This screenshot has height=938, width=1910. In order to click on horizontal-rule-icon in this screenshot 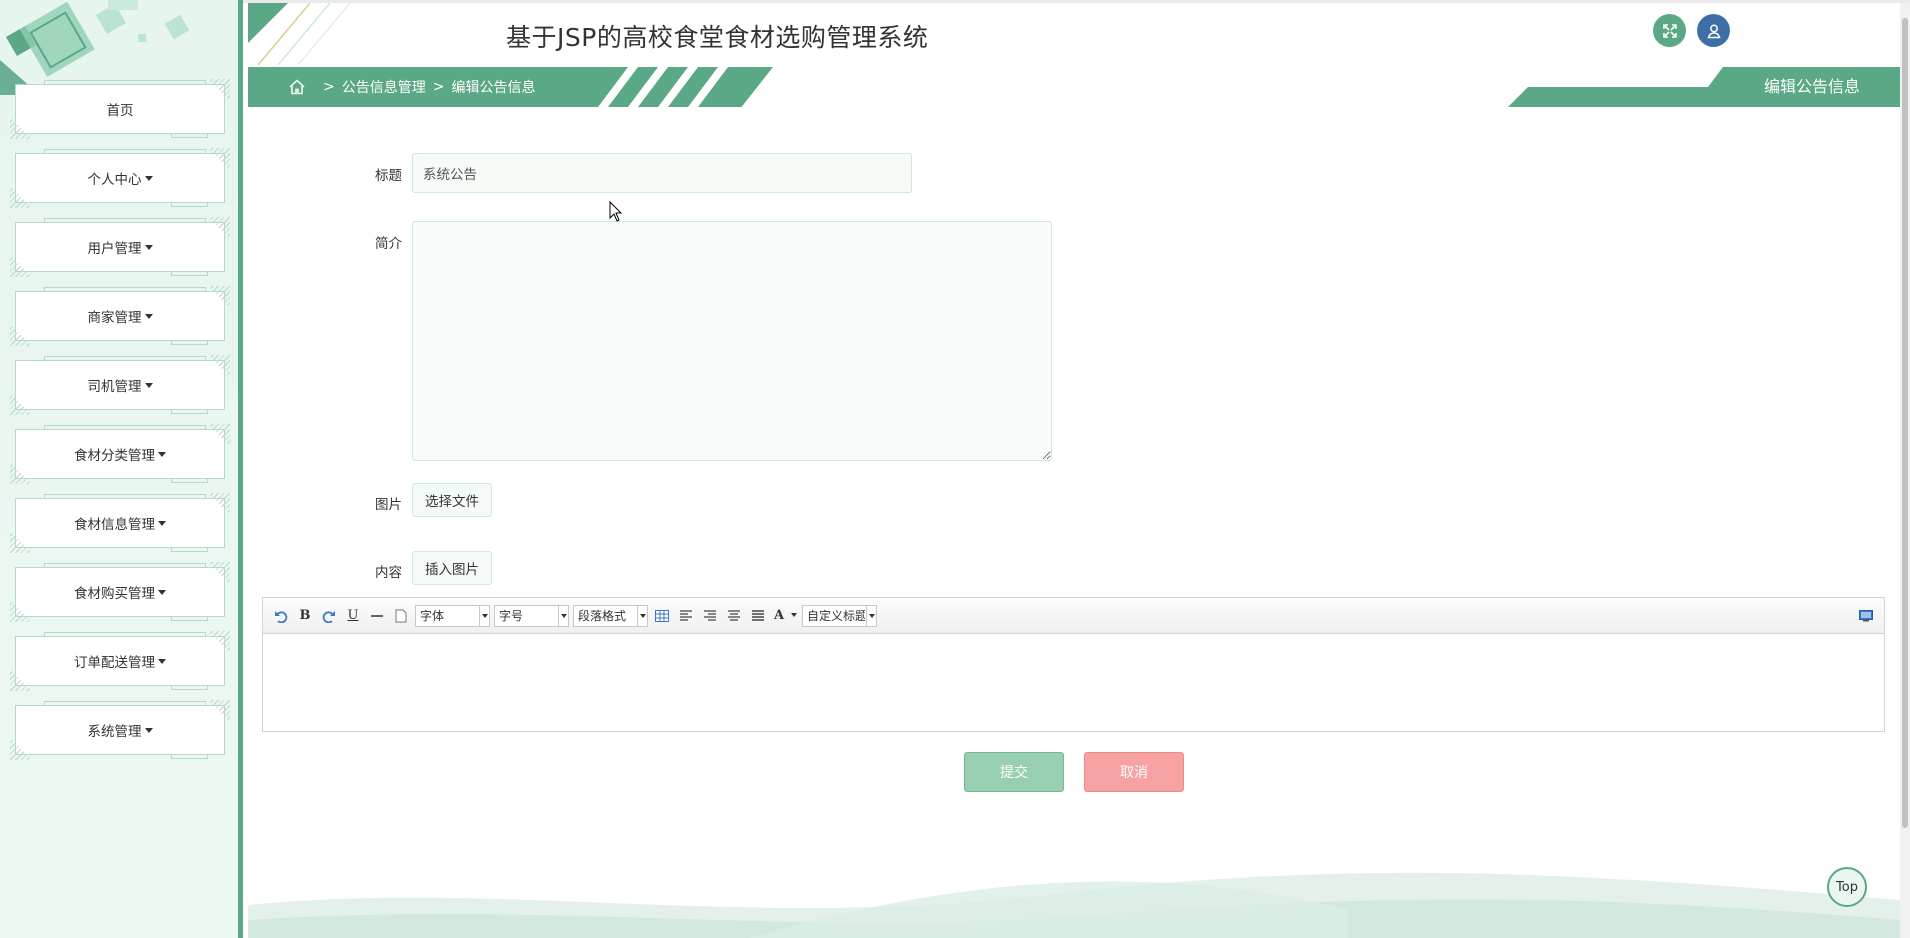, I will do `click(377, 616)`.